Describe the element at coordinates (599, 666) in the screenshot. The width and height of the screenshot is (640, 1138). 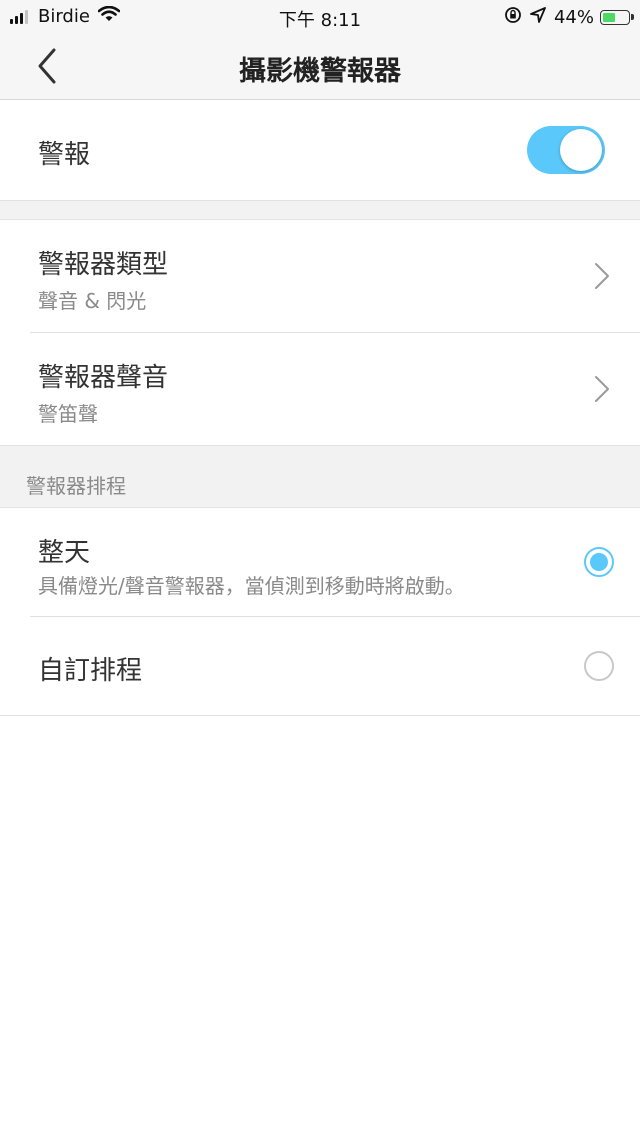
I see `custom-schedule-radio` at that location.